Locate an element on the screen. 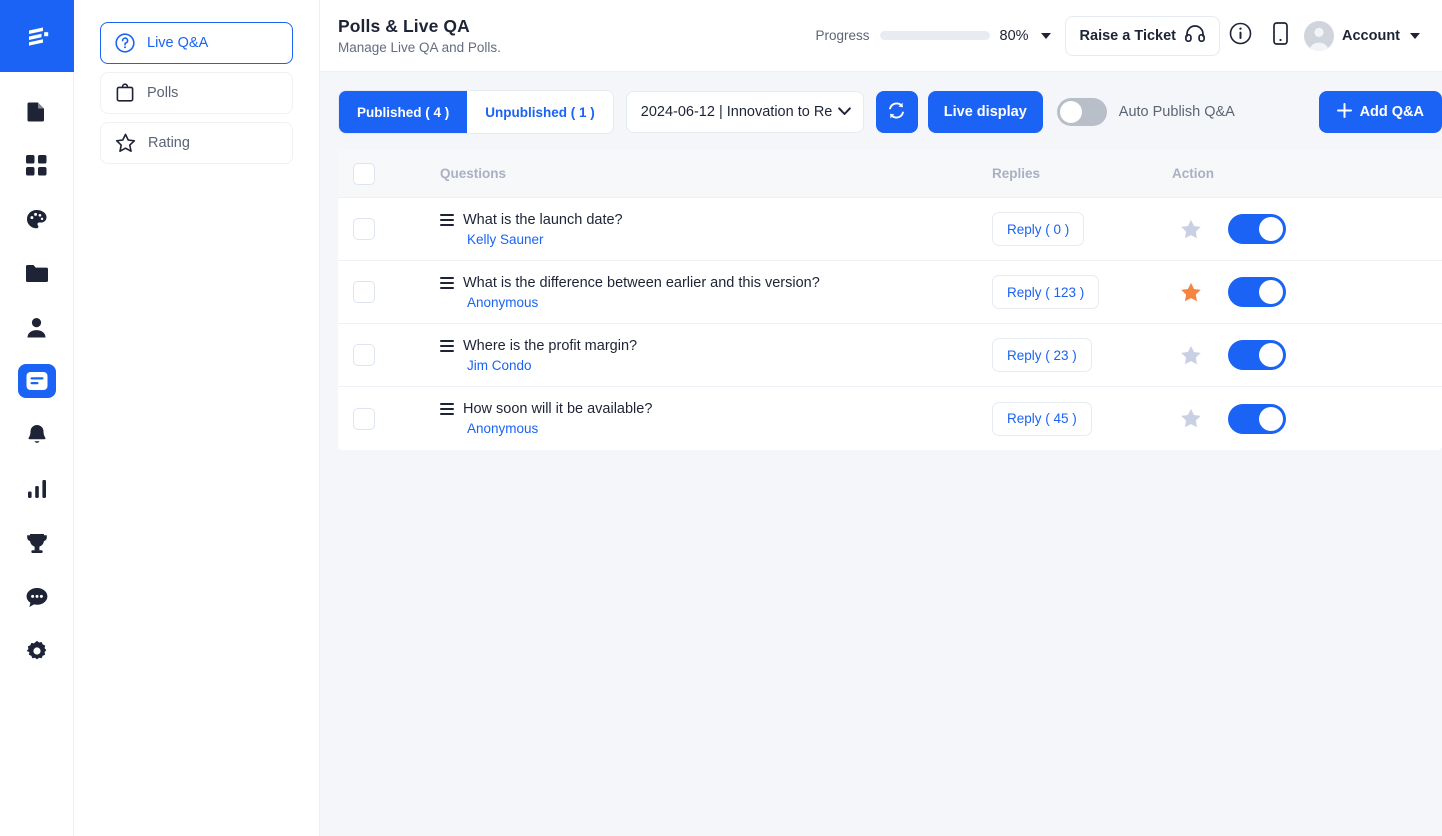 Image resolution: width=1442 pixels, height=836 pixels. live-display-button: Live display is located at coordinates (985, 112).